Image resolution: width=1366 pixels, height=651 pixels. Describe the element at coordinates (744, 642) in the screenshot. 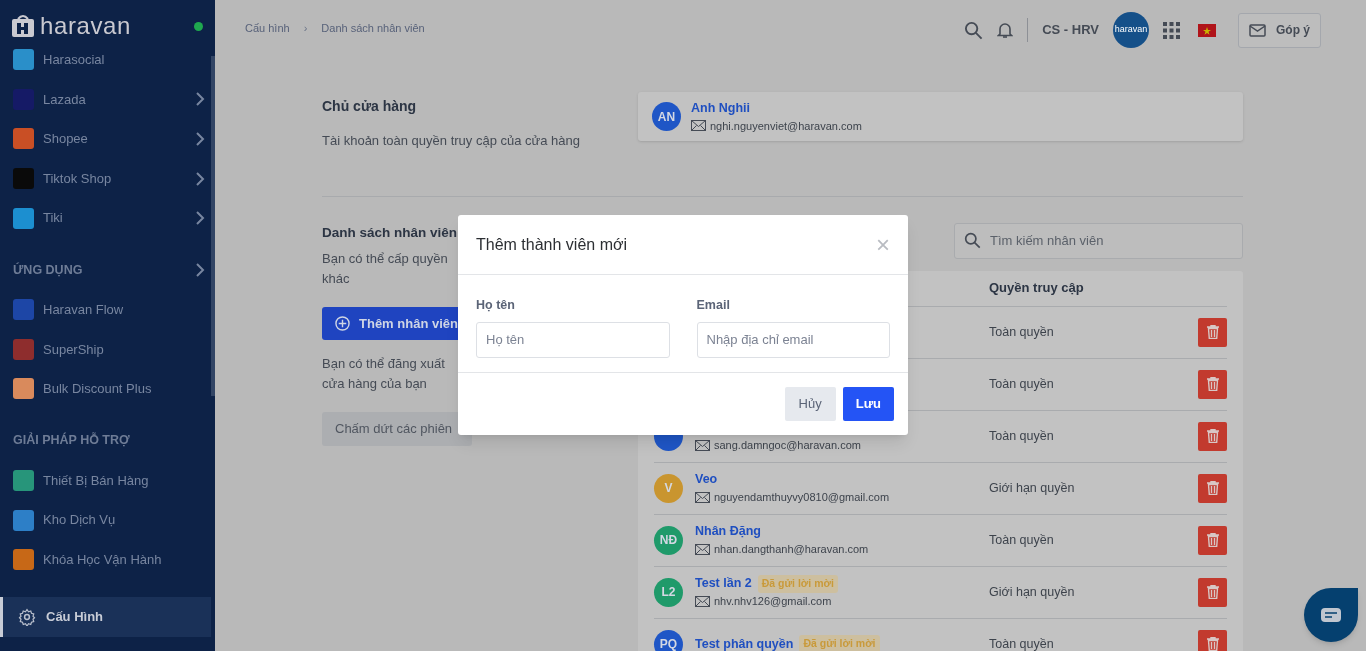

I see `staff-name: Test phân quyền` at that location.